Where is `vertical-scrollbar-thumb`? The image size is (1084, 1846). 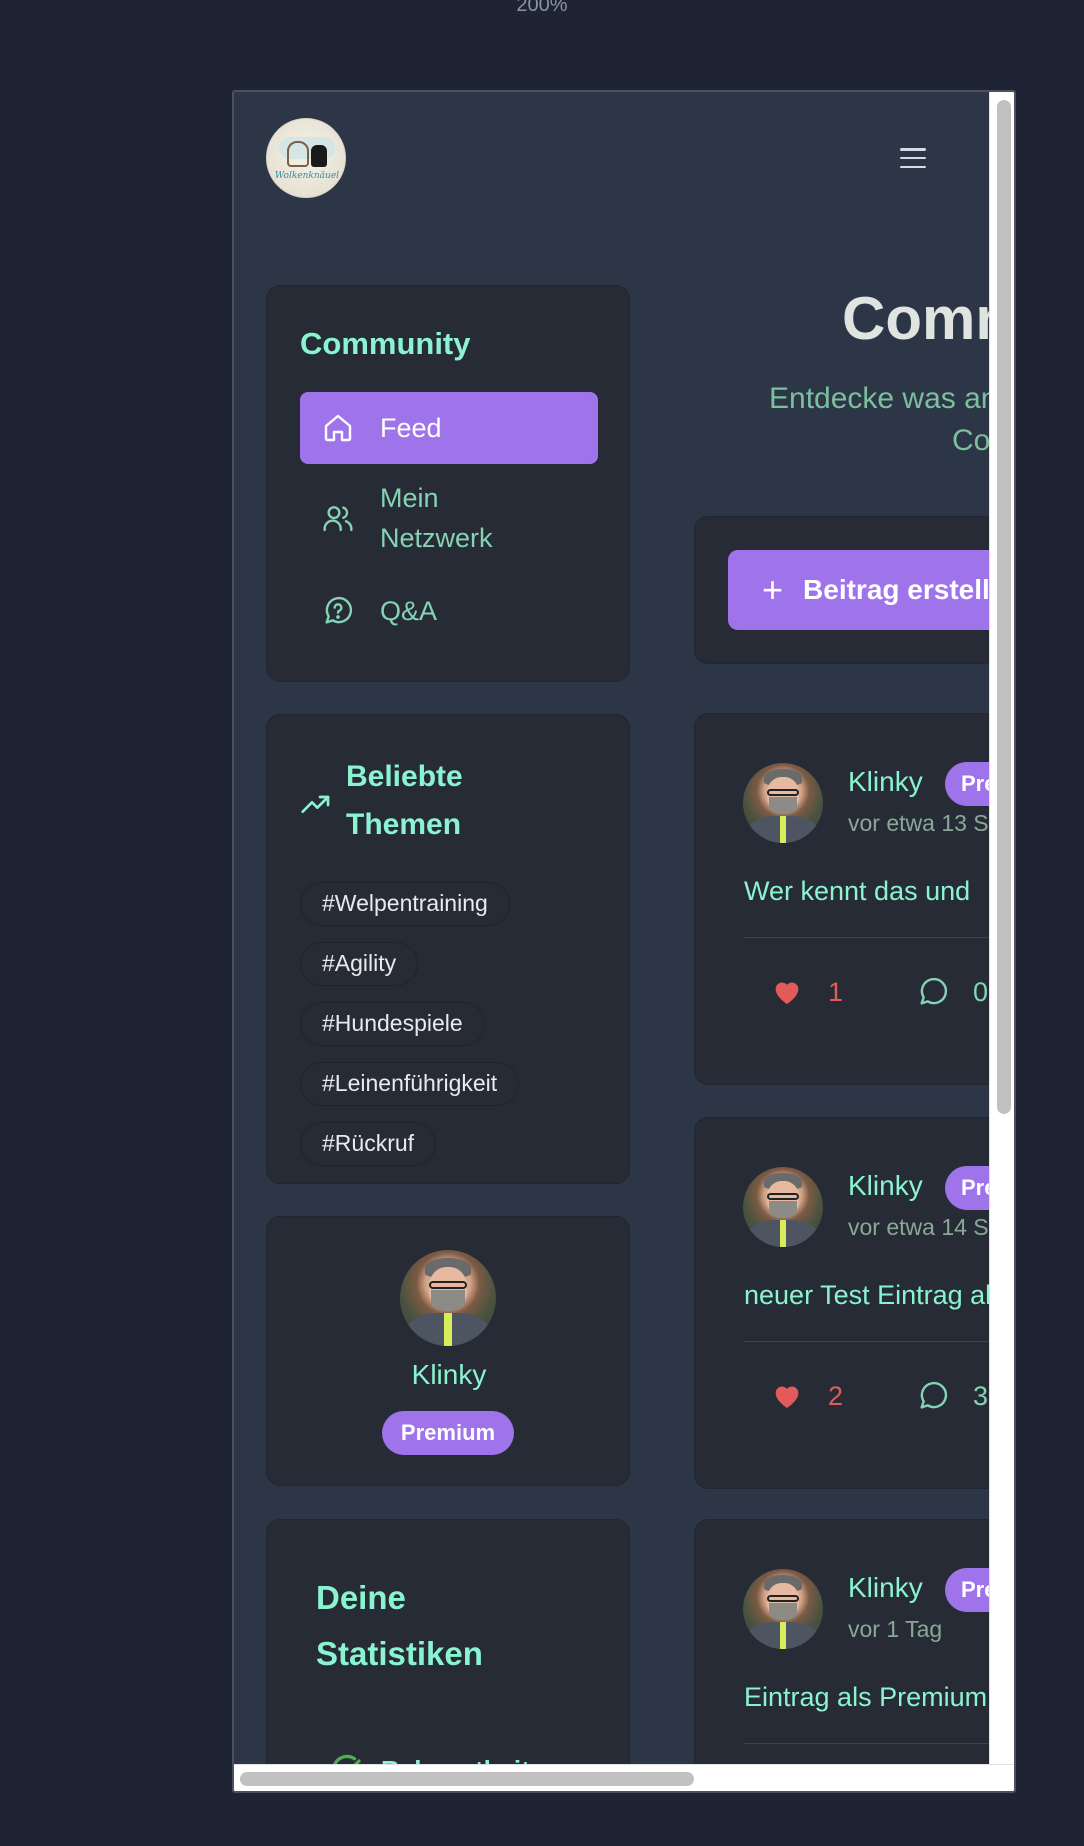 vertical-scrollbar-thumb is located at coordinates (1004, 607).